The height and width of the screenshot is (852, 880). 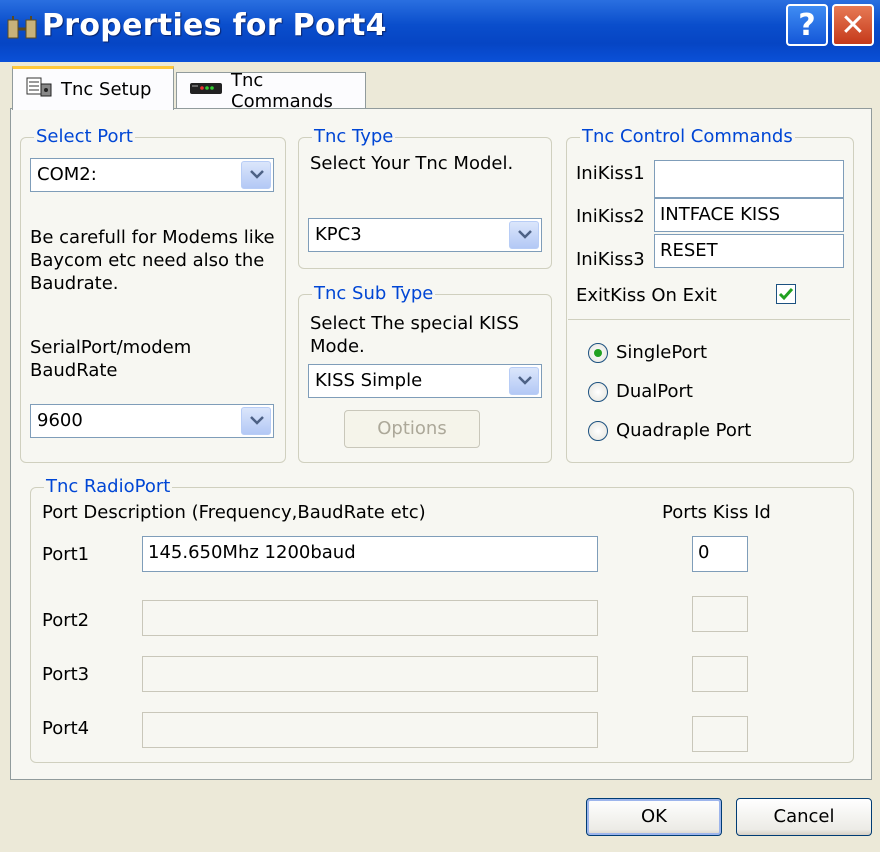 I want to click on tab-tnc-setup-label: Tnc Setup, so click(x=106, y=89).